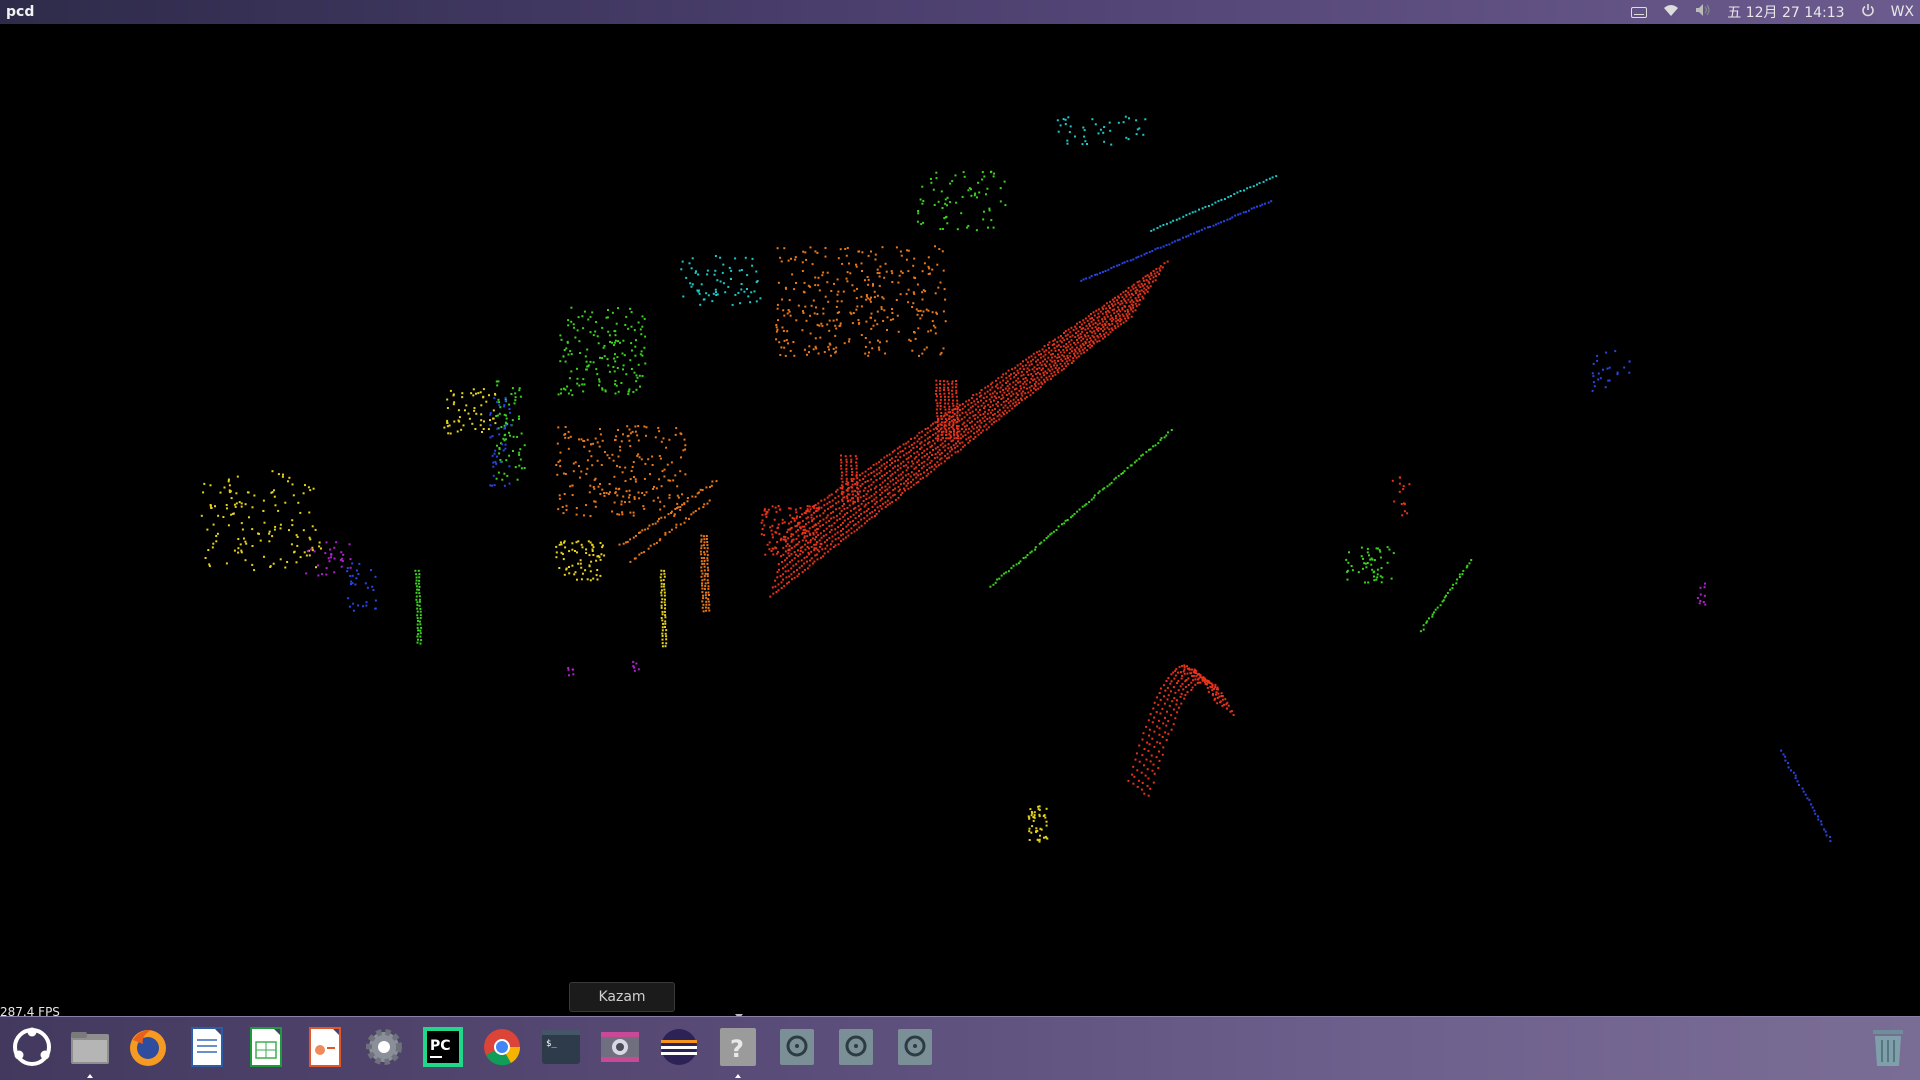 The width and height of the screenshot is (1920, 1080). What do you see at coordinates (1671, 12) in the screenshot?
I see `wifi-icon` at bounding box center [1671, 12].